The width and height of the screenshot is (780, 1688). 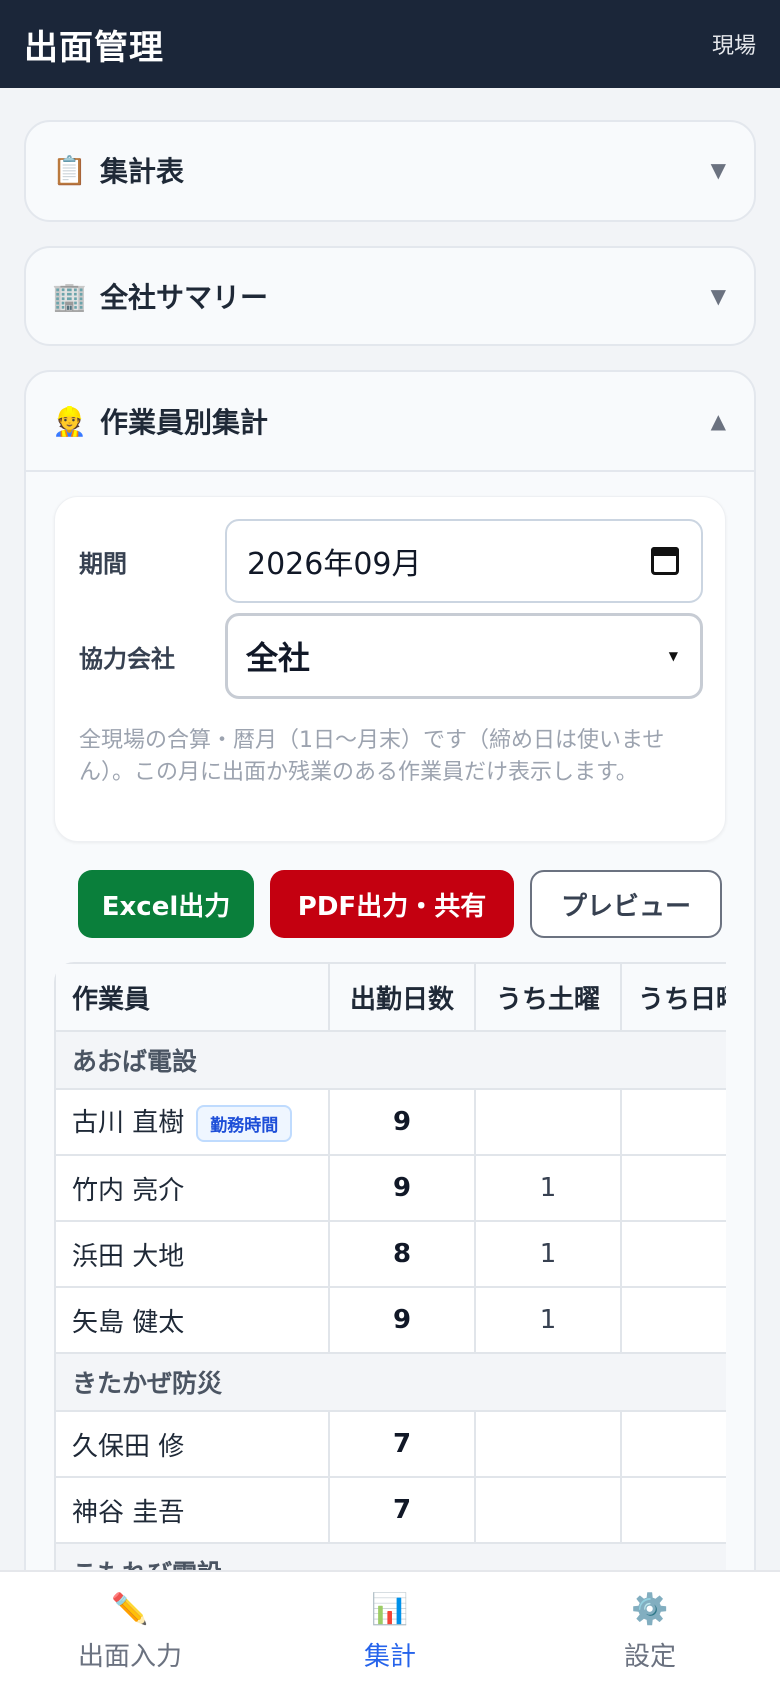 I want to click on worker-name-cell: 古川 直樹 勤務時間, so click(x=192, y=1122).